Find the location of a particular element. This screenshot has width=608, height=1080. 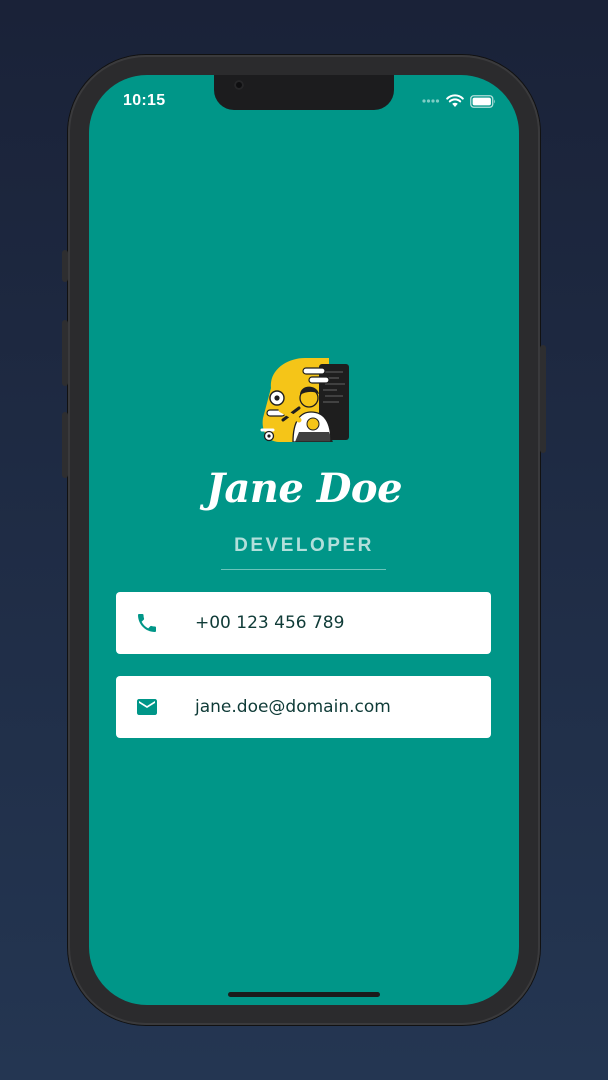

mute-switch is located at coordinates (65, 266).